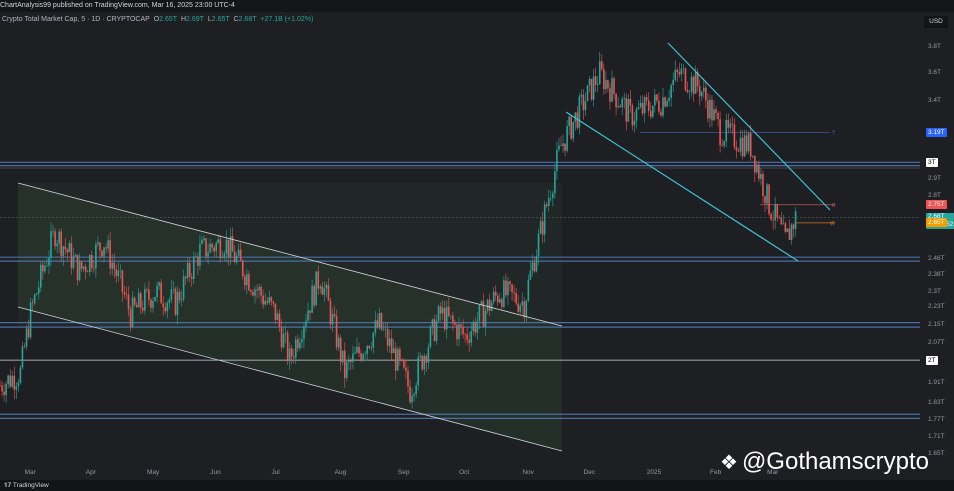  I want to click on price-tick: 2.46T, so click(936, 259).